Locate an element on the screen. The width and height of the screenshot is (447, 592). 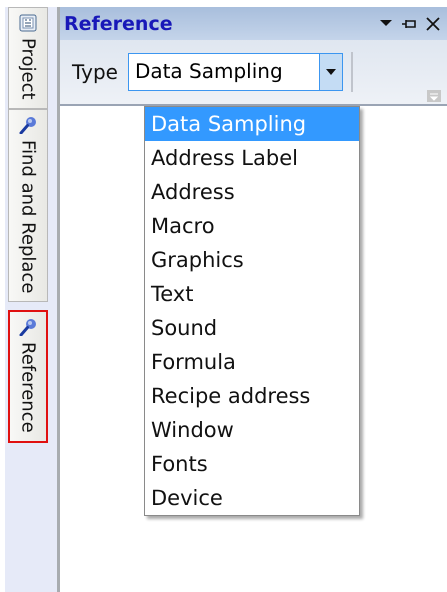
type-combo: Data Sampling is located at coordinates (235, 72).